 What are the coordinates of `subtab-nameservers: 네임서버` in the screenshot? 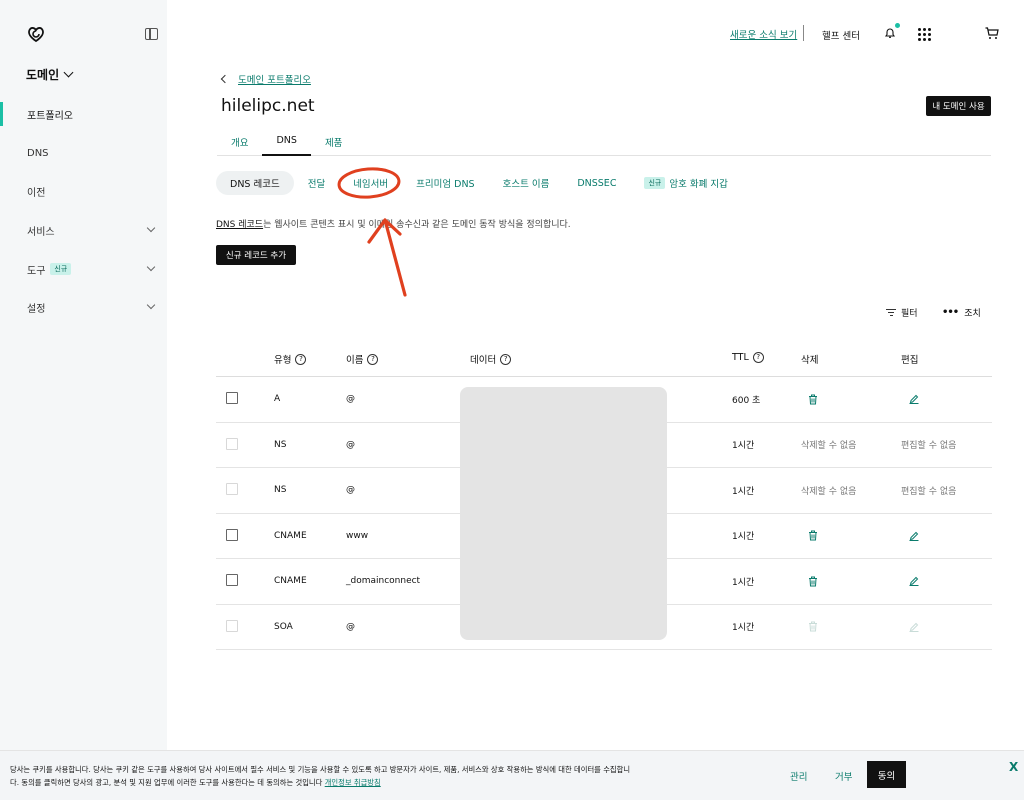 It's located at (370, 183).